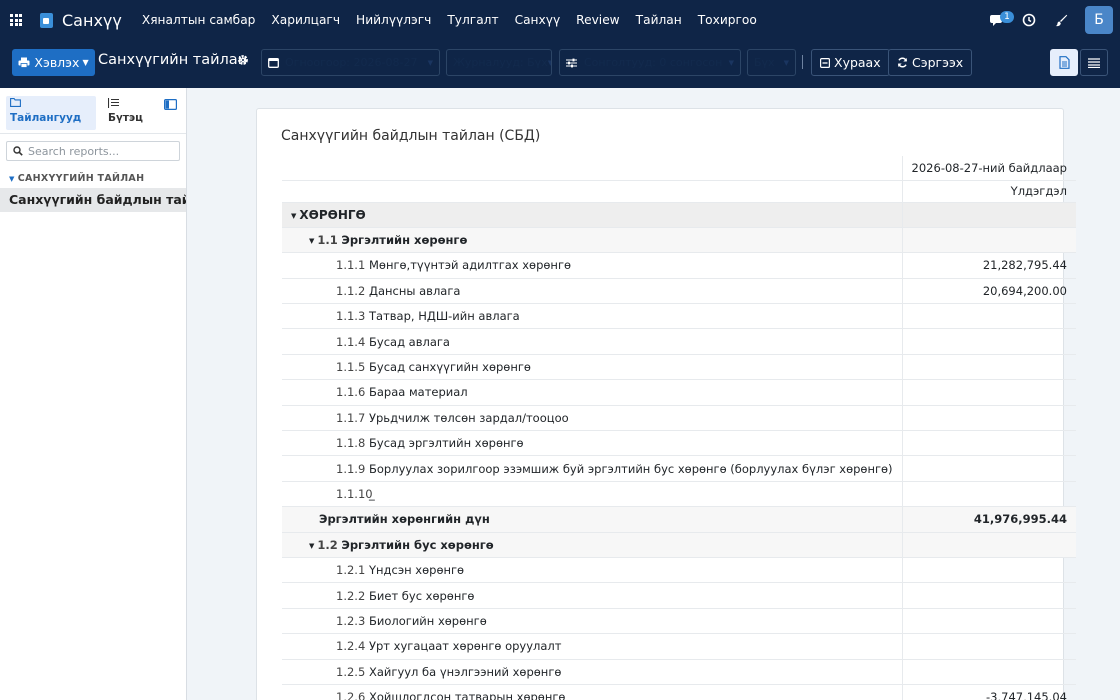  I want to click on row-label: Бусад санхүүгийн хөрөнгө, so click(450, 367).